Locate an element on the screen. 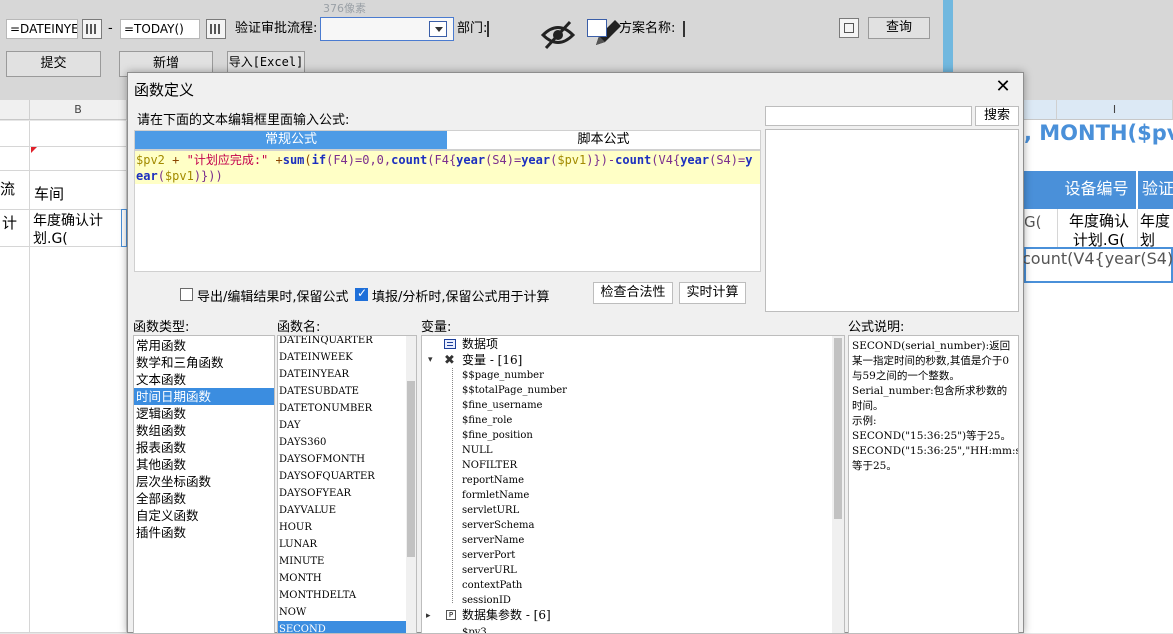 Image resolution: width=1173 pixels, height=634 pixels. keep-formula-fill-checkbox is located at coordinates (361, 293).